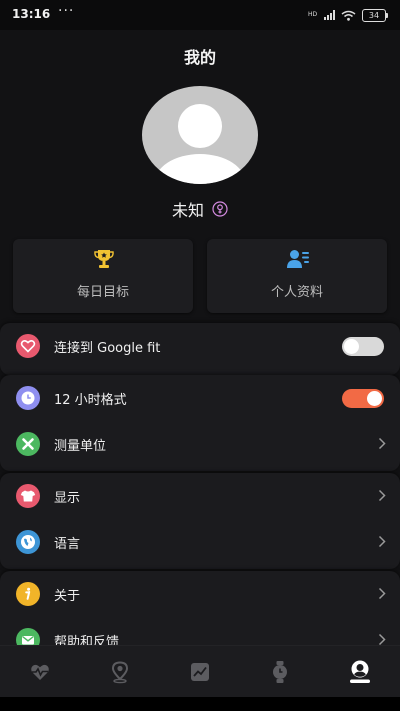  Describe the element at coordinates (80, 446) in the screenshot. I see `measure-units-label: 测量单位` at that location.